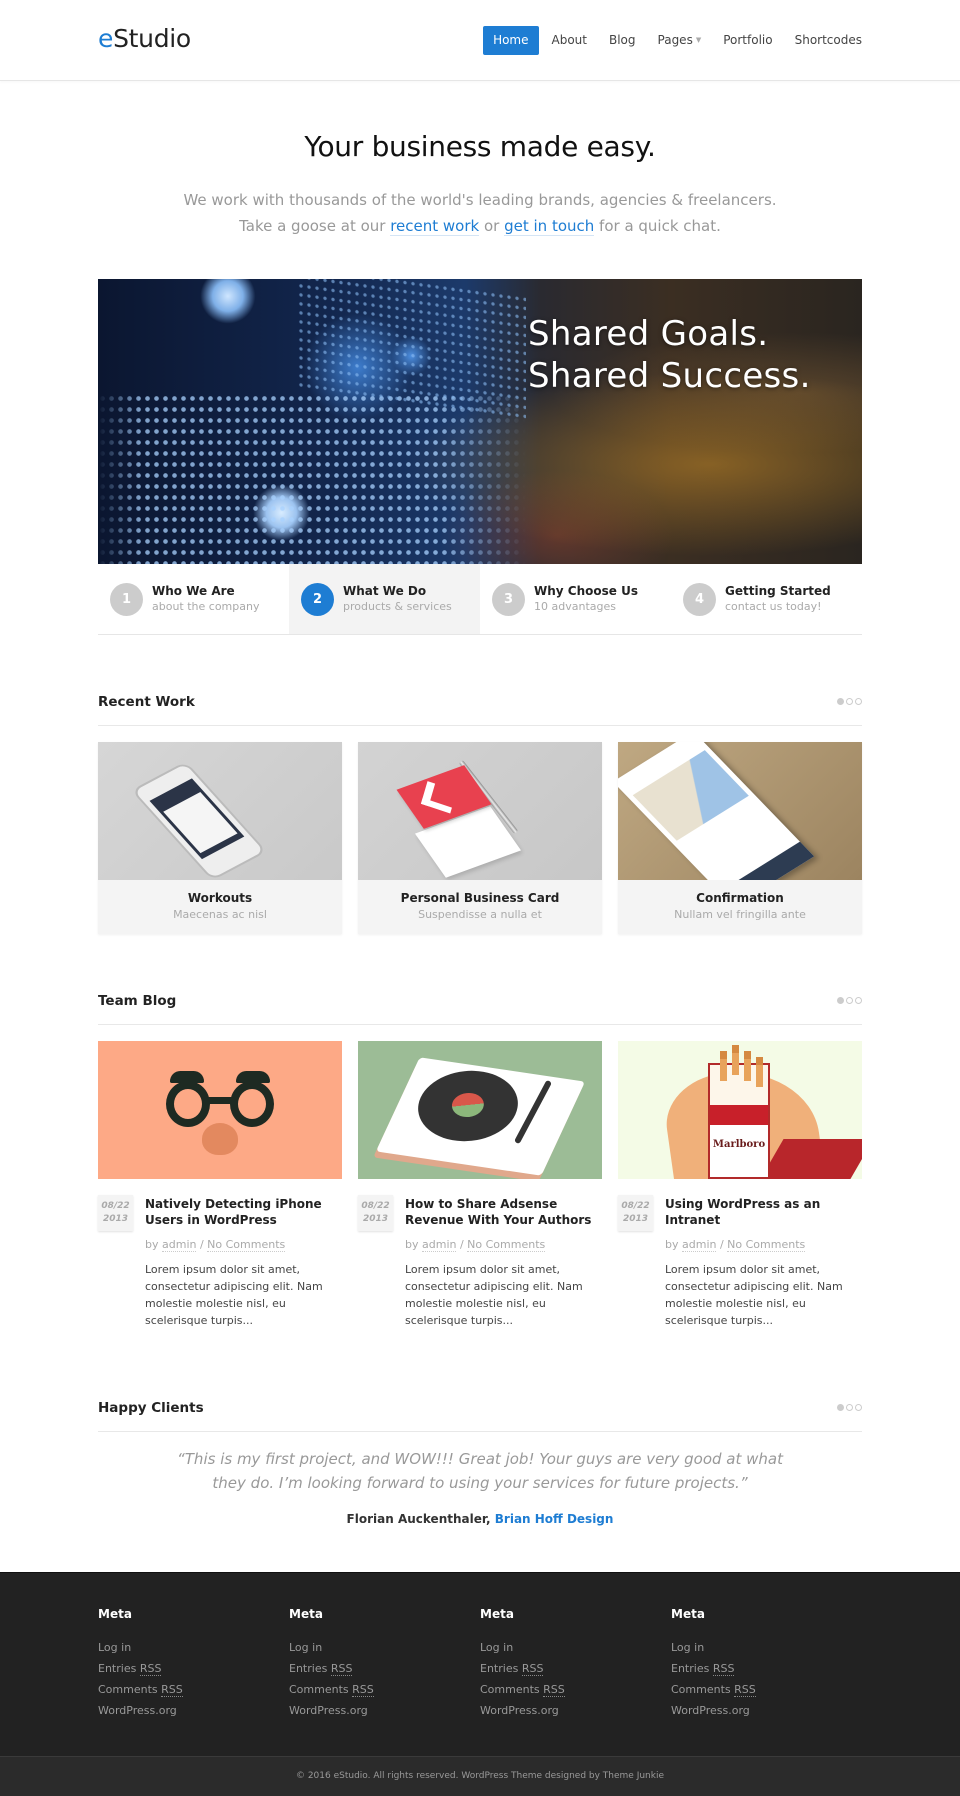 The image size is (960, 1796). Describe the element at coordinates (766, 599) in the screenshot. I see `slider-tab-4: 4 Getting Started contact us today!` at that location.